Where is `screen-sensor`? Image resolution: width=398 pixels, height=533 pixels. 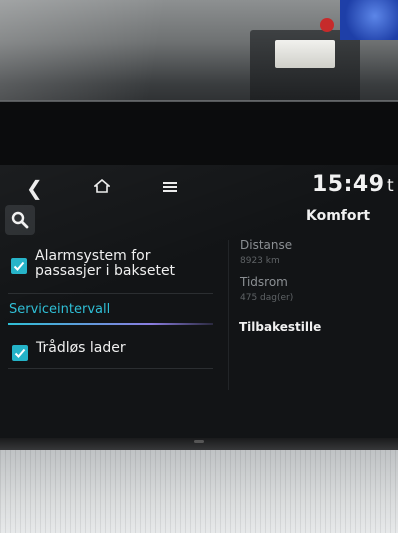 screen-sensor is located at coordinates (199, 441).